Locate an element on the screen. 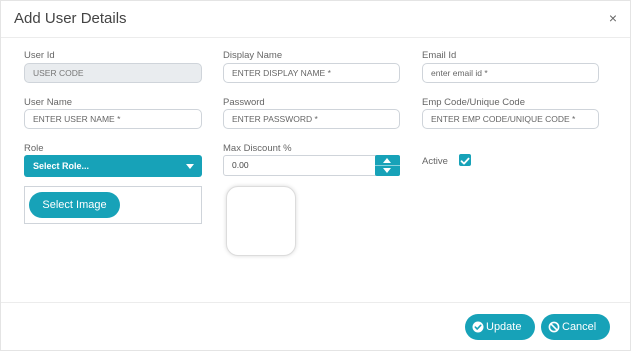 The image size is (631, 351). update-button: Update is located at coordinates (500, 327).